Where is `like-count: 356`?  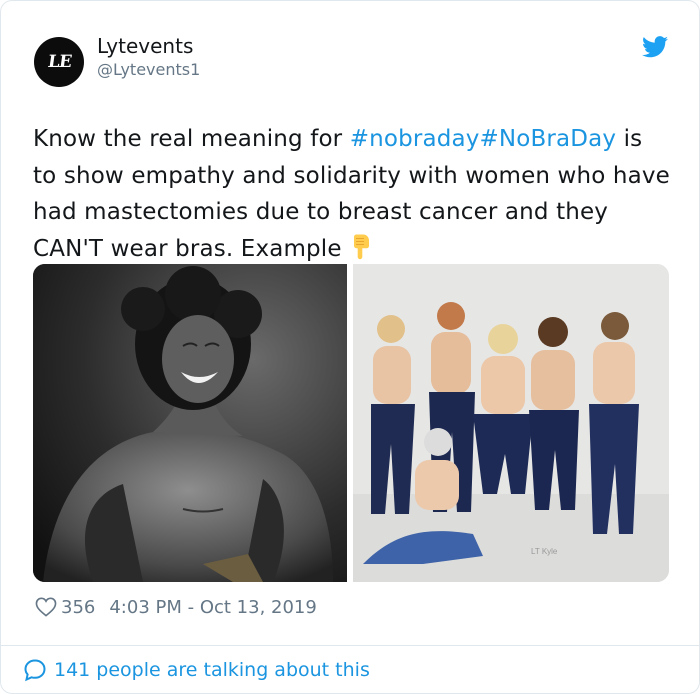 like-count: 356 is located at coordinates (78, 607).